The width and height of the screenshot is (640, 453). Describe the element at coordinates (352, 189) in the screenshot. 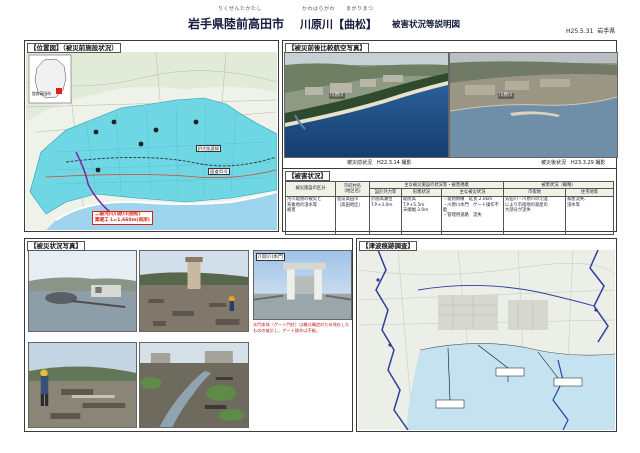

I see `header-municipality: 市町村名 （地区名）` at that location.